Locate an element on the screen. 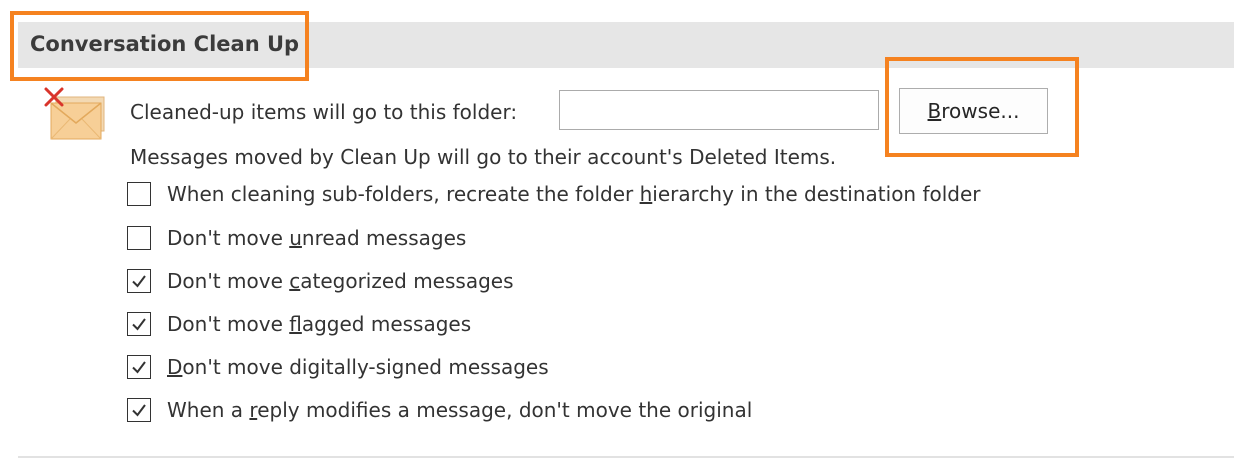 The height and width of the screenshot is (470, 1240). option-dont-move-signed: Don't move digitally-signed messages is located at coordinates (338, 367).